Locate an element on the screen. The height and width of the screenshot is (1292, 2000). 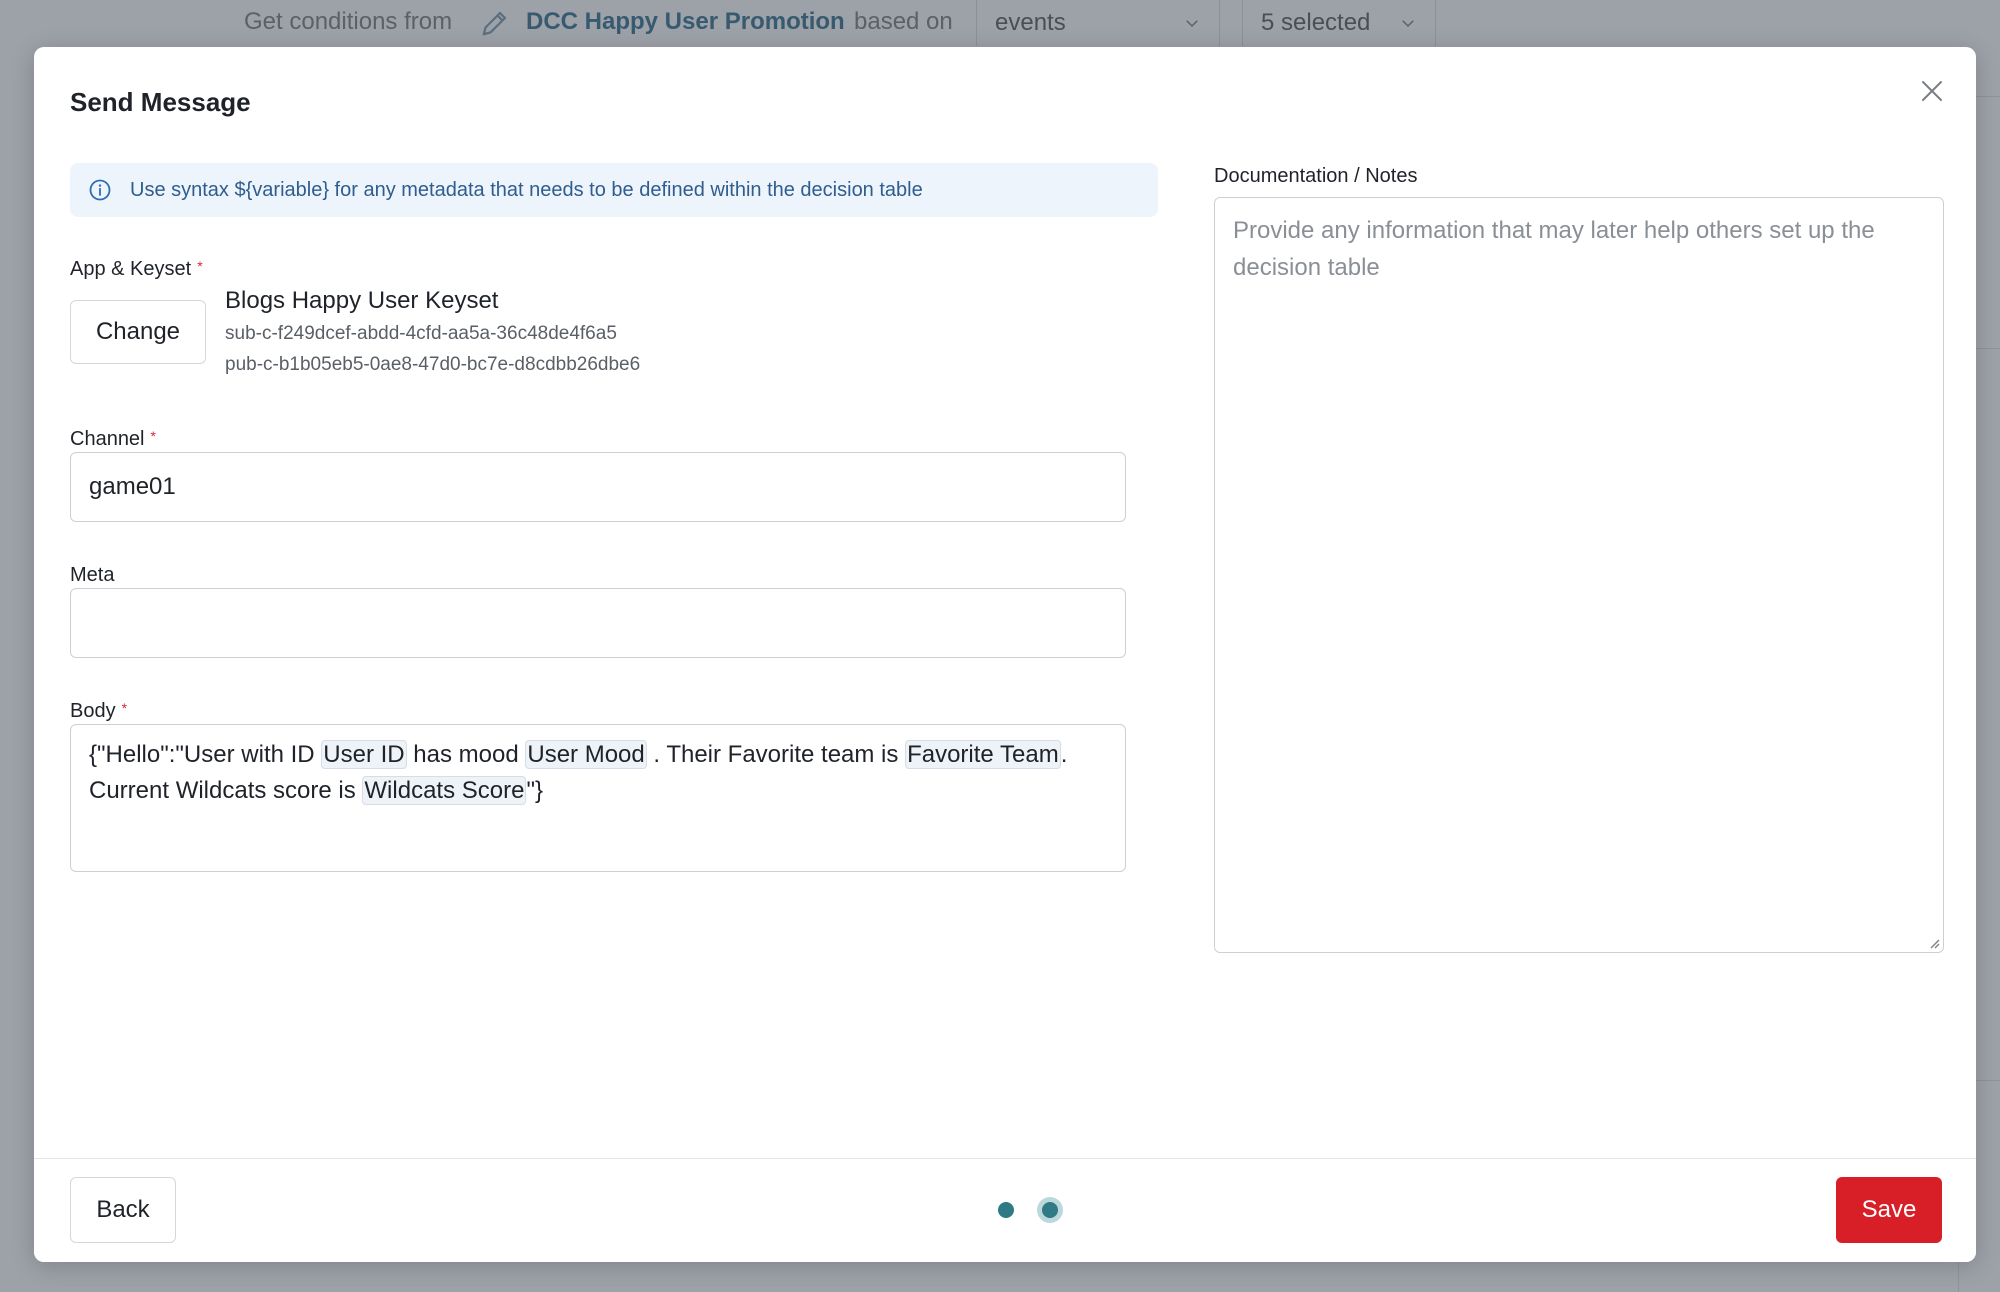
channel-label: Channel * is located at coordinates (113, 439).